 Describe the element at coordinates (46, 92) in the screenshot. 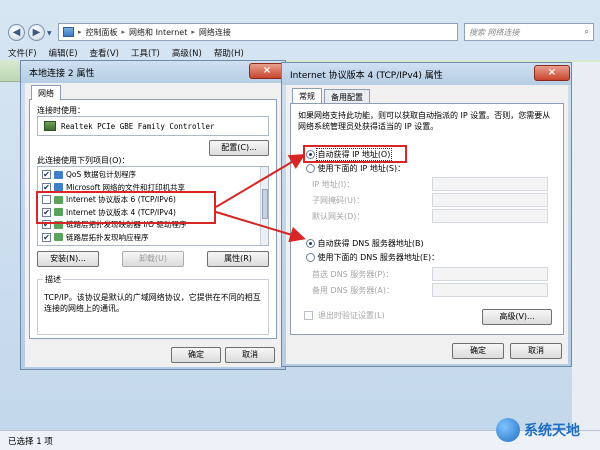

I see `tab-networking: 网络` at that location.